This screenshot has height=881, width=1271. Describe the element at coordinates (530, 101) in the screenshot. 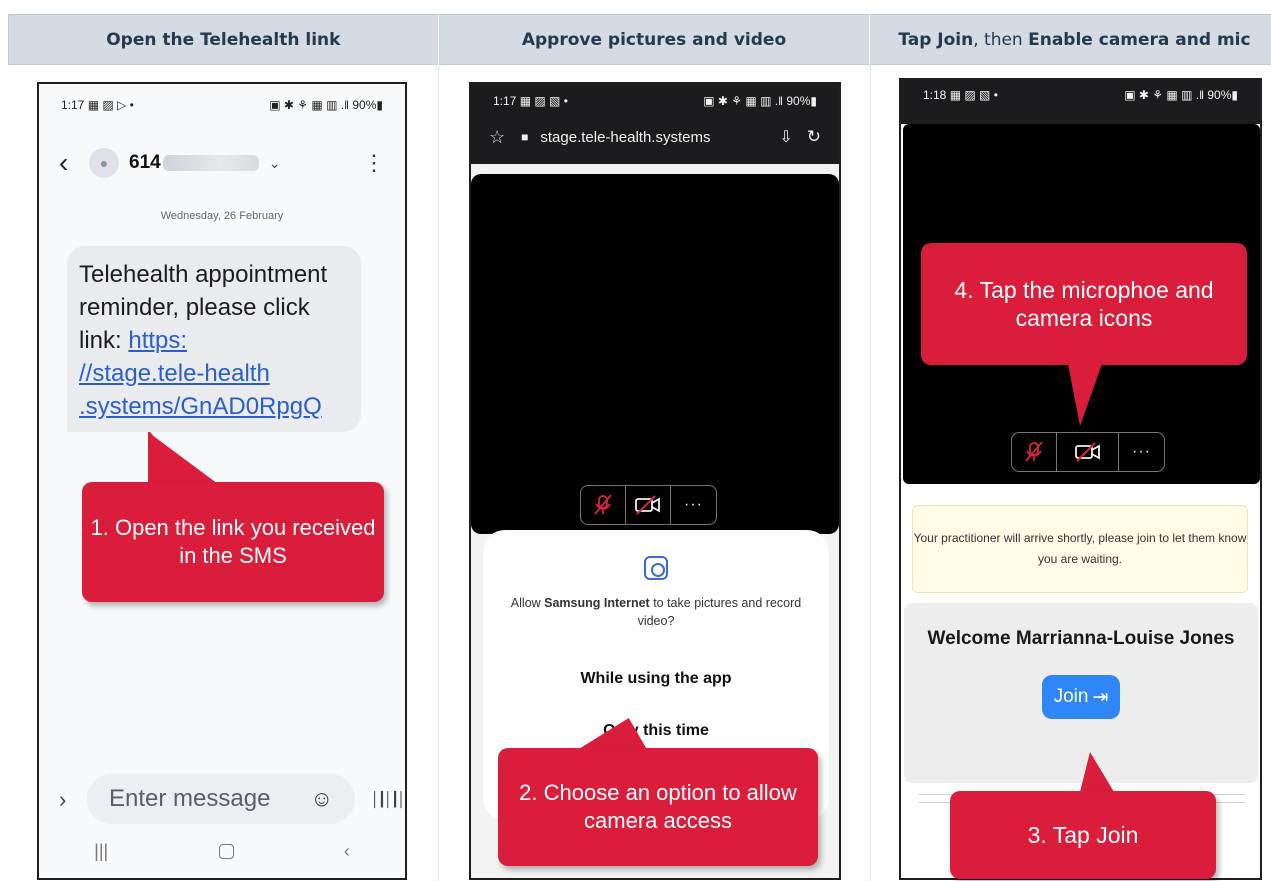

I see `status-time: 1:17 ▦ ▨ ▧ •` at that location.